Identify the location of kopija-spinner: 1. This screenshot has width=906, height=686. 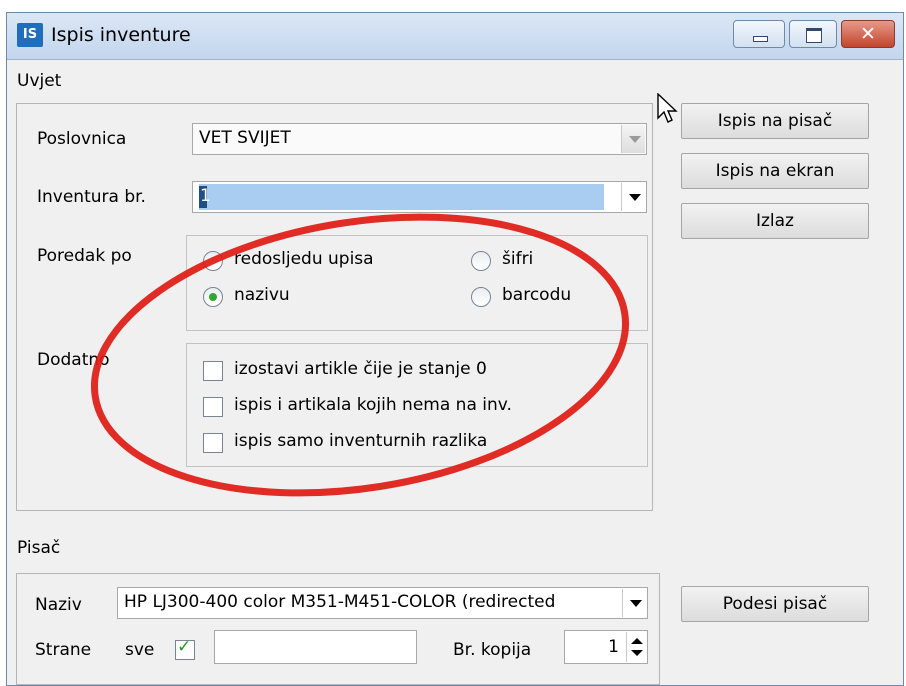
(606, 647).